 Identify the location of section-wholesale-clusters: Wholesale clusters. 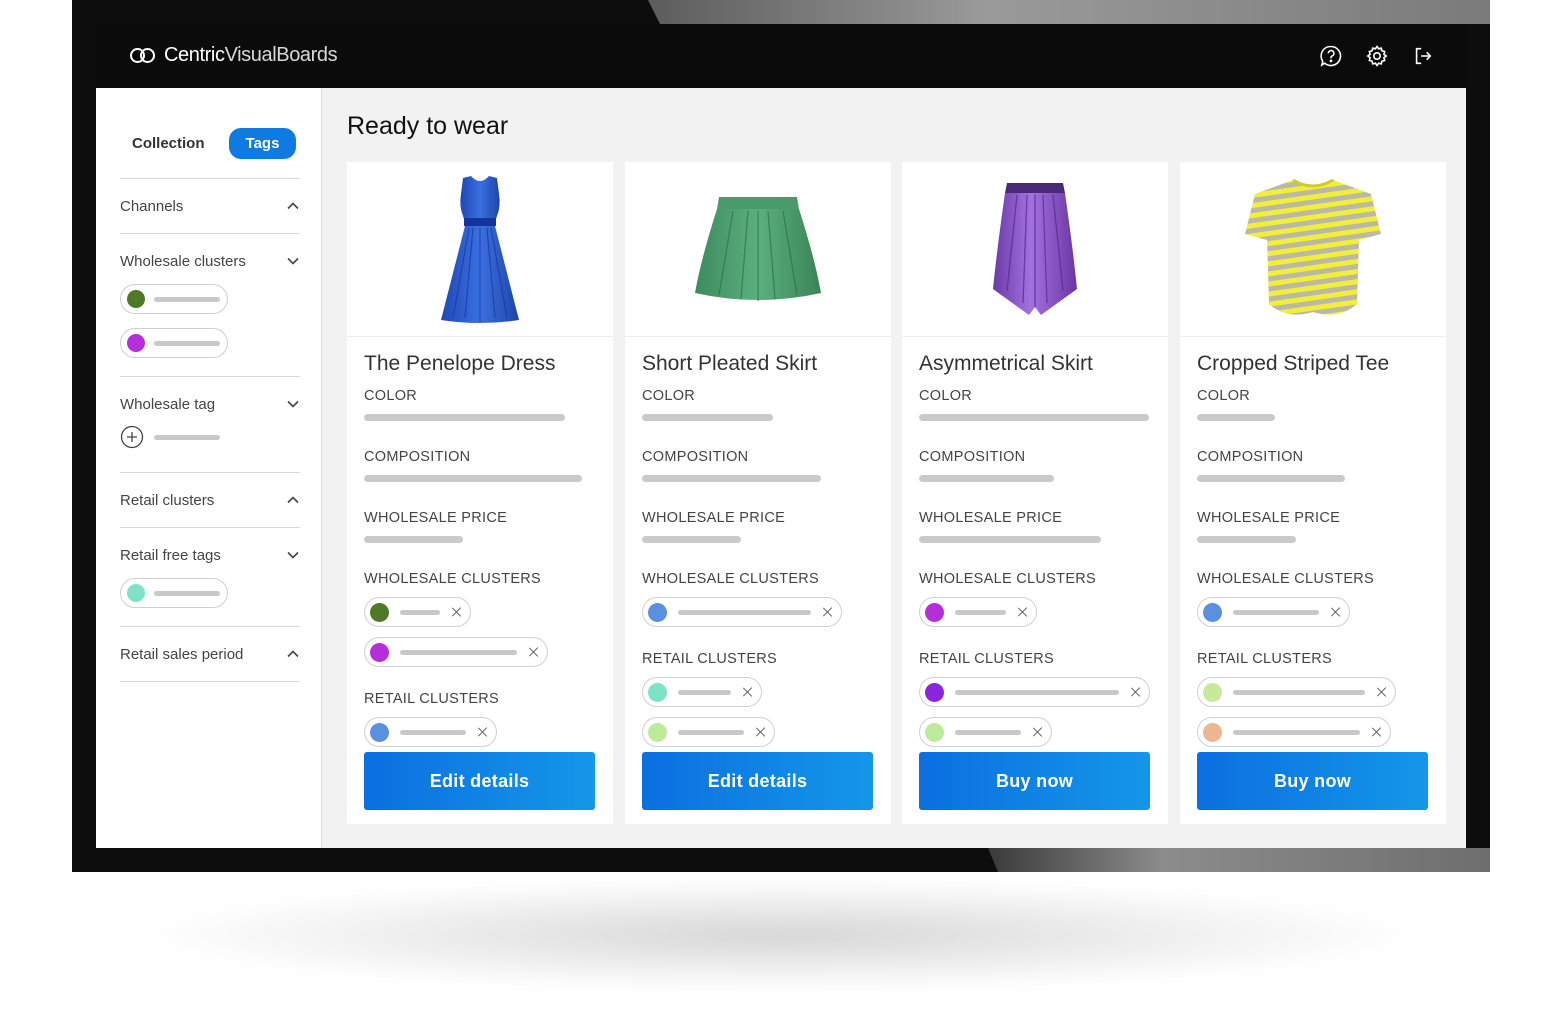
(210, 302).